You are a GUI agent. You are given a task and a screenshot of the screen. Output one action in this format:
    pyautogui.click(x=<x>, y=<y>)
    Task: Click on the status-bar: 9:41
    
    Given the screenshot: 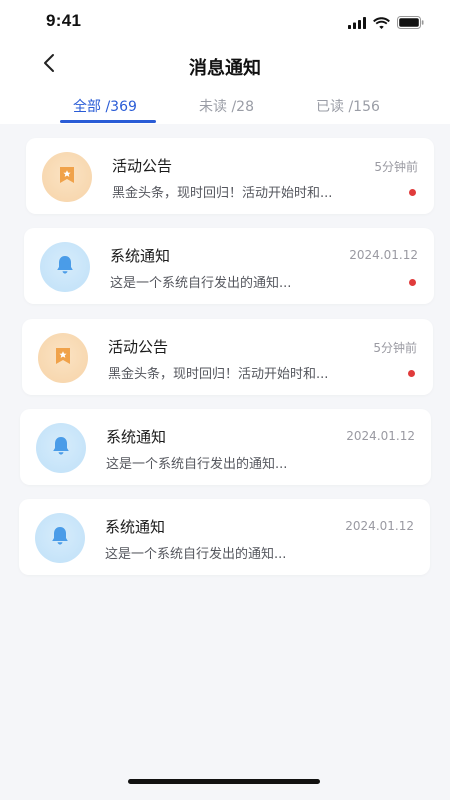 What is the action you would take?
    pyautogui.click(x=225, y=22)
    